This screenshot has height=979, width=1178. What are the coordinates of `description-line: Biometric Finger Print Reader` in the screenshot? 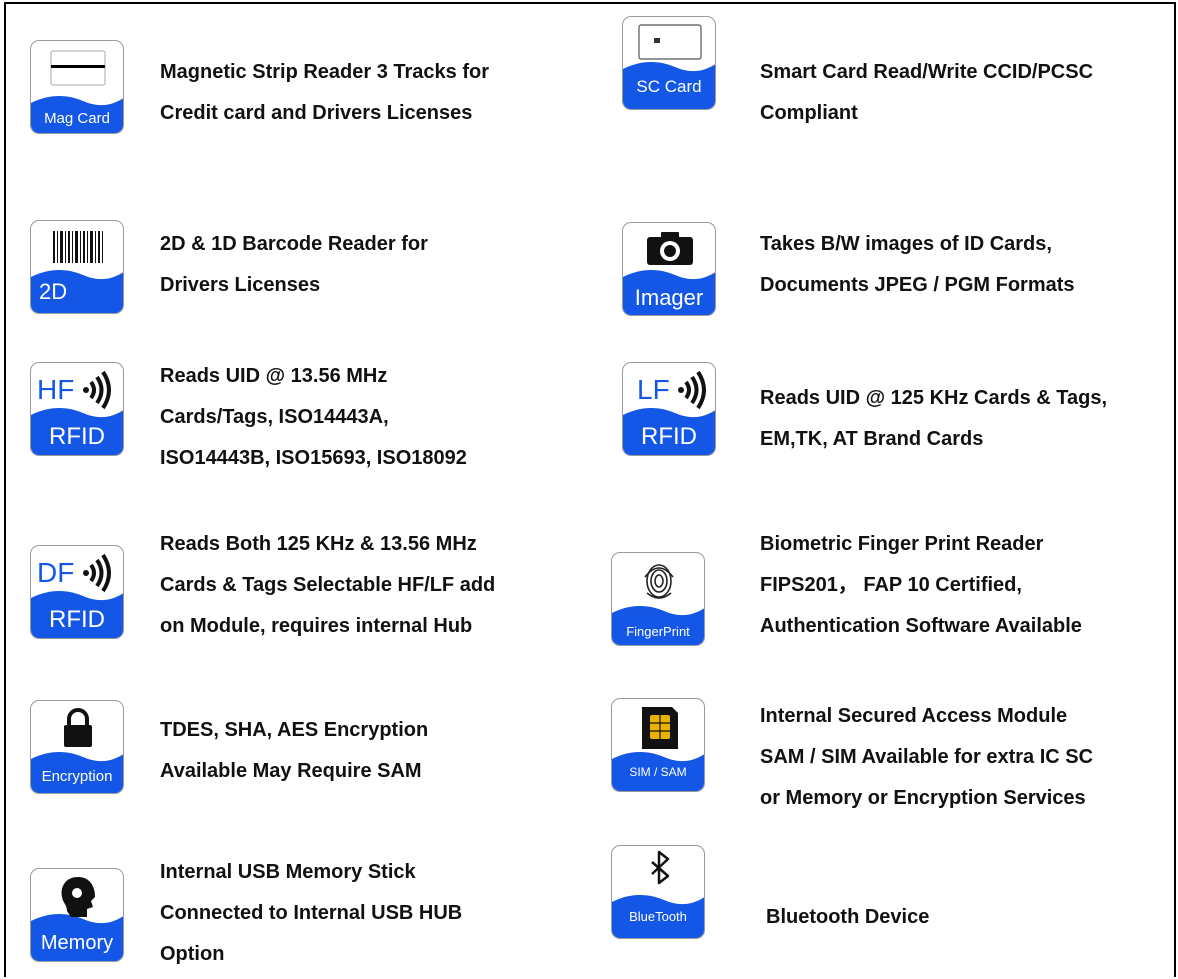 It's located at (902, 544).